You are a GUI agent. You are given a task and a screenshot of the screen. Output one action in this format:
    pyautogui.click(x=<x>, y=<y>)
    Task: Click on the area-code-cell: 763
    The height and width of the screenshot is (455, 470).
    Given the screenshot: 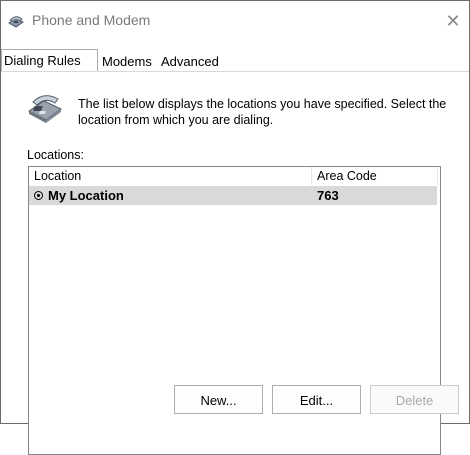 What is the action you would take?
    pyautogui.click(x=328, y=195)
    